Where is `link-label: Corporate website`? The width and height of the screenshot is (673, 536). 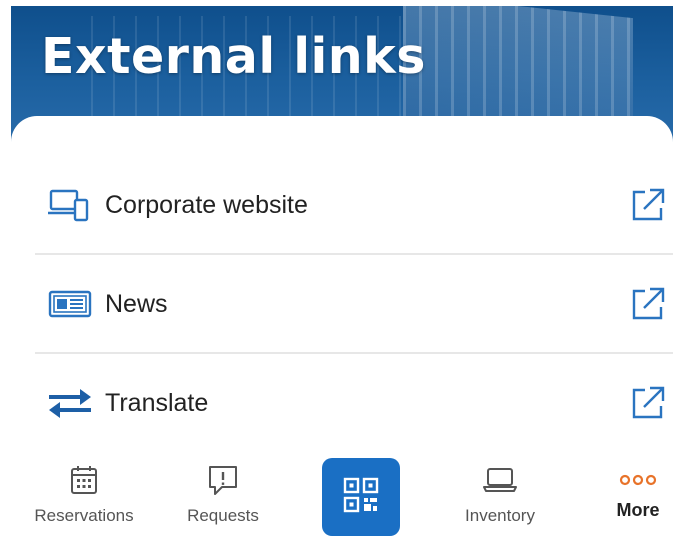
link-label: Corporate website is located at coordinates (206, 204).